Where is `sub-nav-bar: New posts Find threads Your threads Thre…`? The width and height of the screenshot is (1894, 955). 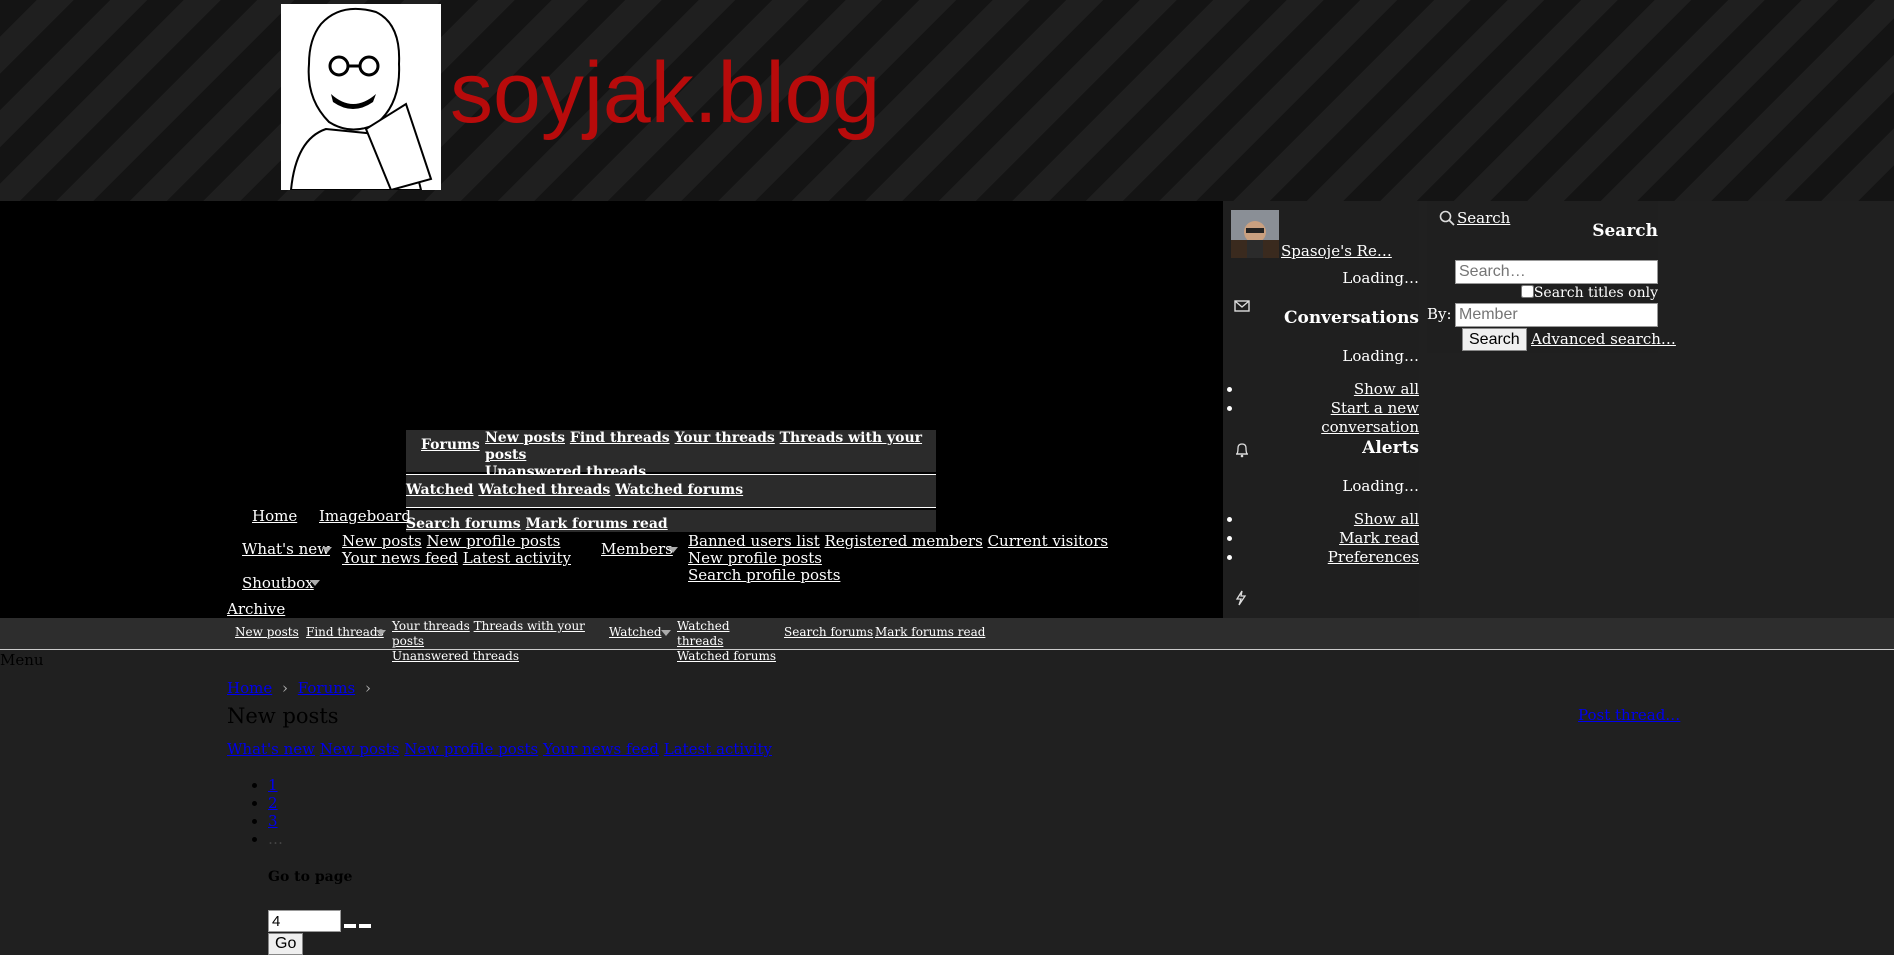 sub-nav-bar: New posts Find threads Your threads Thre… is located at coordinates (947, 640).